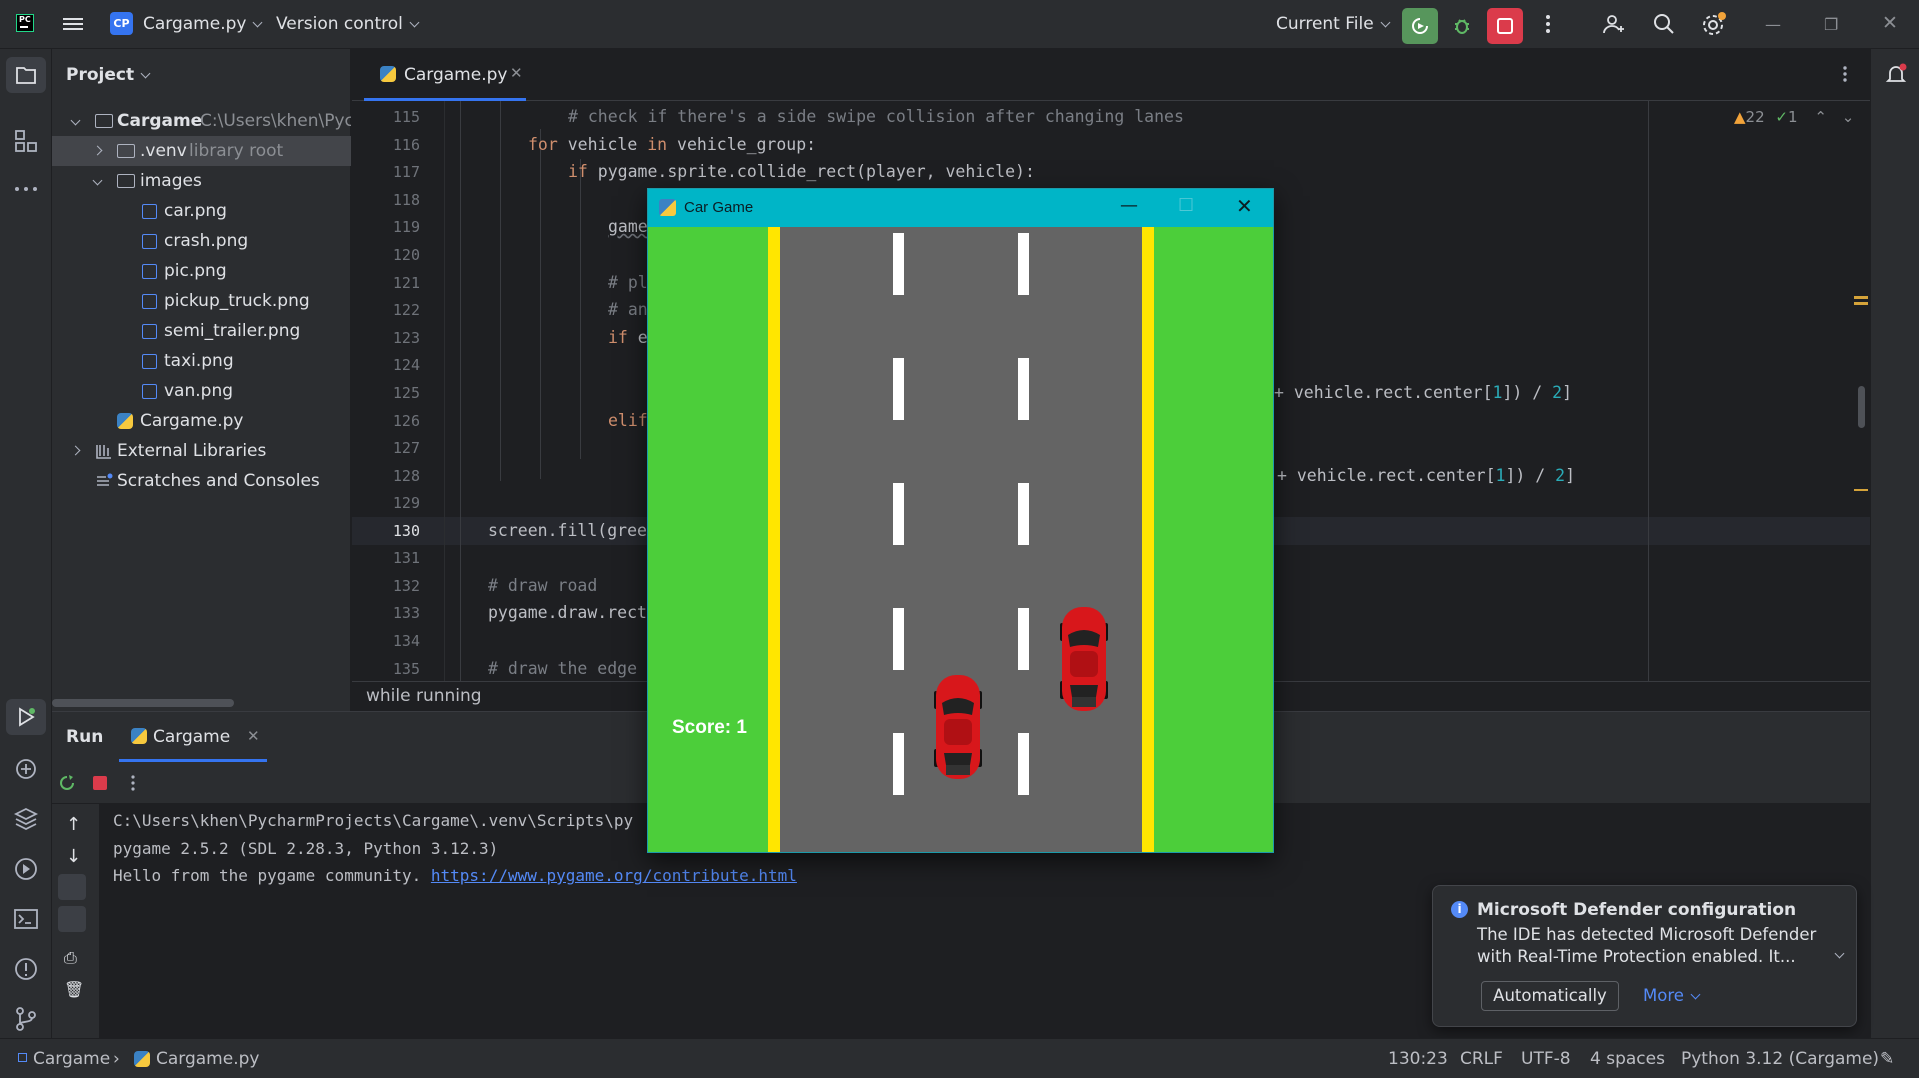 The width and height of the screenshot is (1919, 1078). What do you see at coordinates (628, 282) in the screenshot?
I see `code-line: # pl` at bounding box center [628, 282].